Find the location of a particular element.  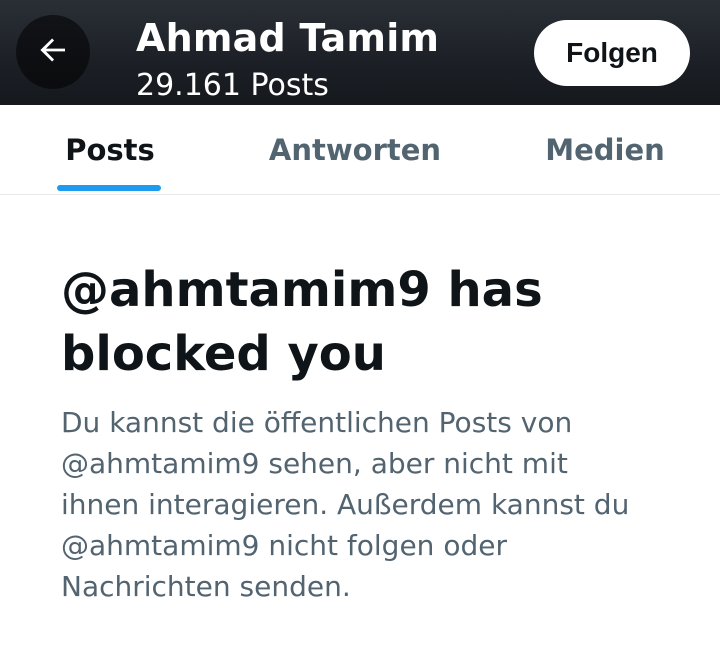

follow-button: Folgen is located at coordinates (612, 53).